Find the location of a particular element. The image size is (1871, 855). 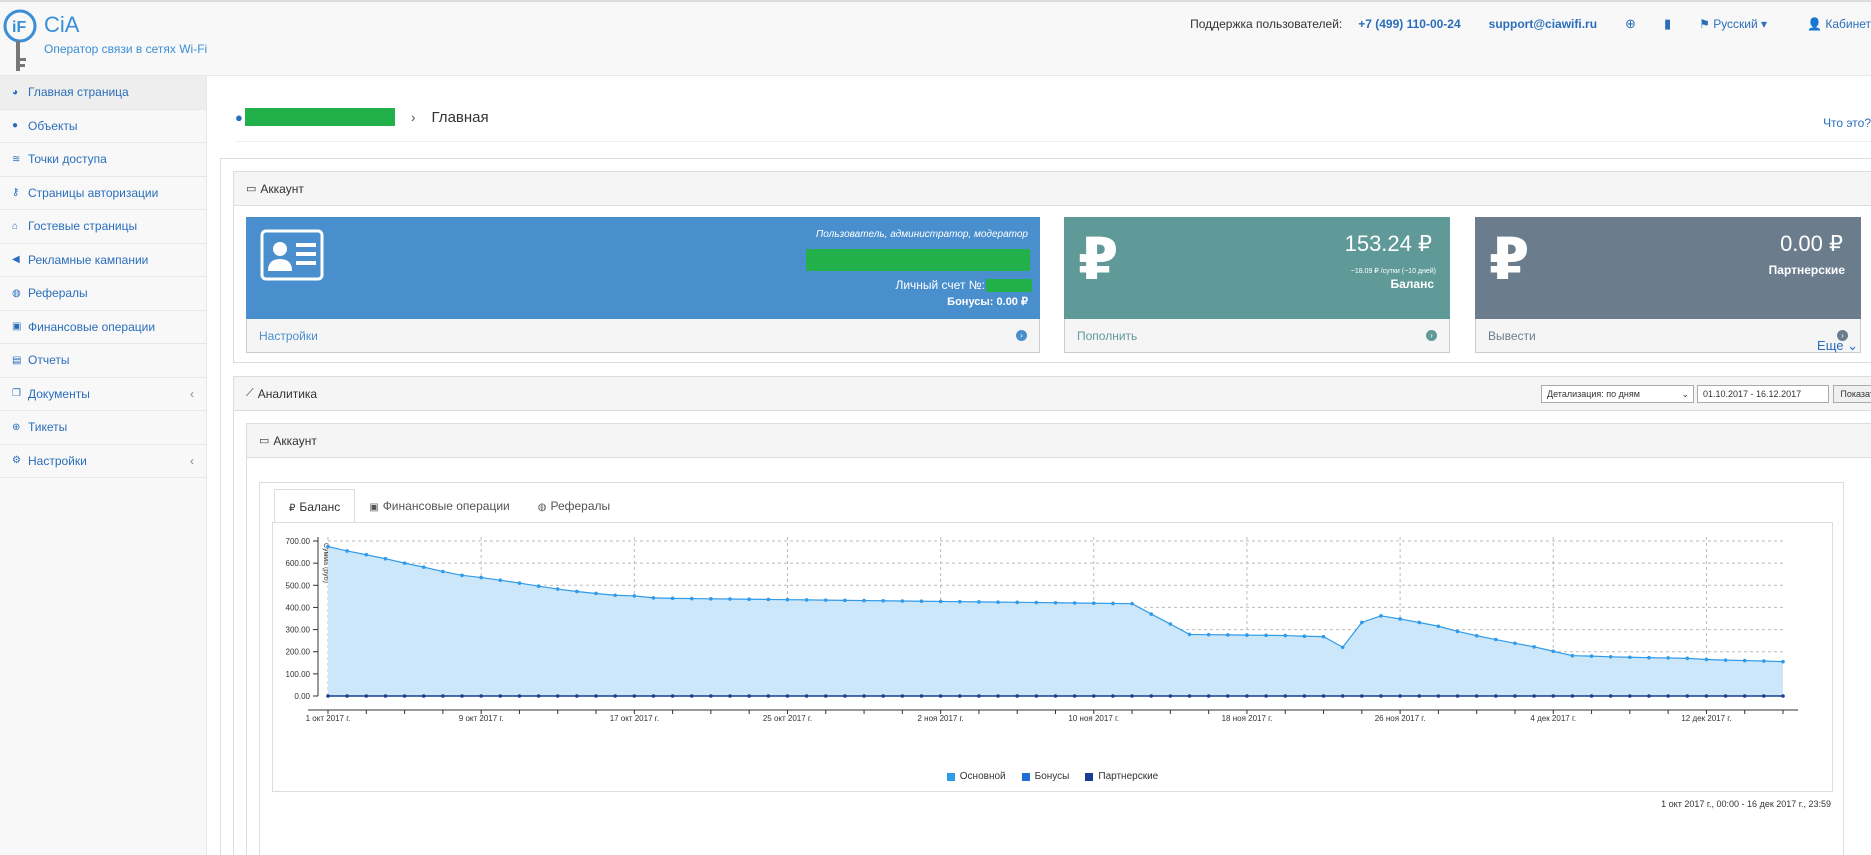

tab-financial-operations: ▣ Финансовые операции is located at coordinates (439, 506).